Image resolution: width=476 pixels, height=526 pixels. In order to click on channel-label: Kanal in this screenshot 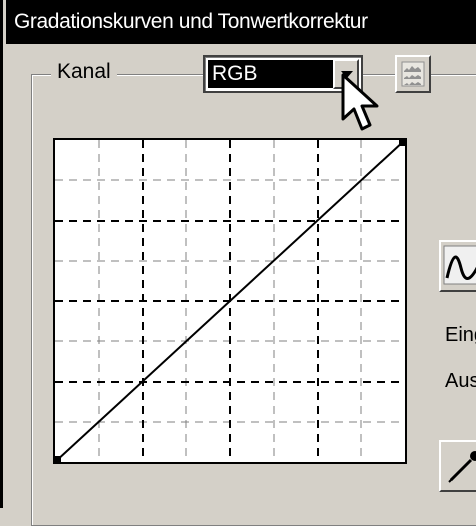, I will do `click(84, 72)`.